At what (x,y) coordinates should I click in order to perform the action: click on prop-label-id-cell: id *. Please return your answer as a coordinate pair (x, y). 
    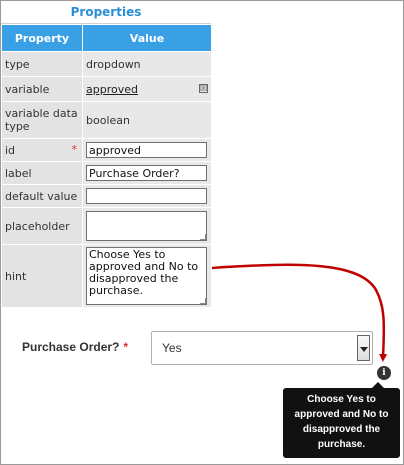
    Looking at the image, I should click on (42, 150).